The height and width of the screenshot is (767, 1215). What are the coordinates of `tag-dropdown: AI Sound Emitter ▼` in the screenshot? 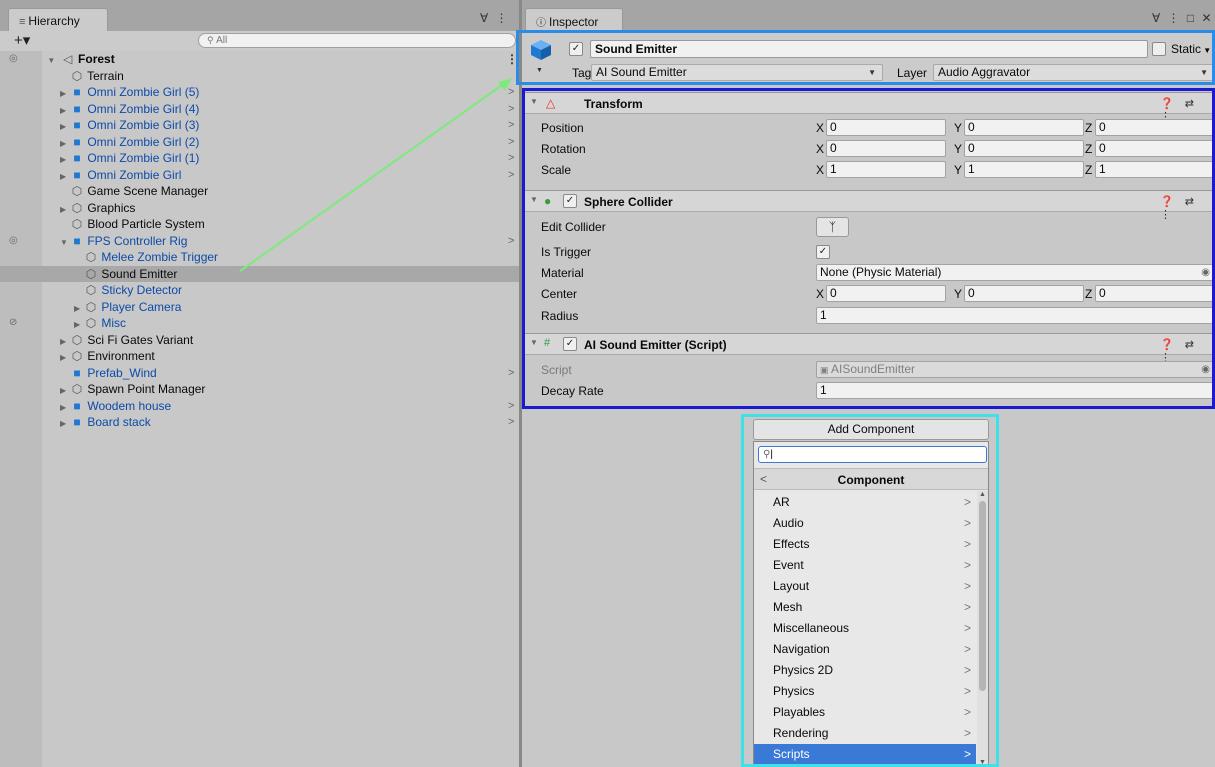 It's located at (737, 72).